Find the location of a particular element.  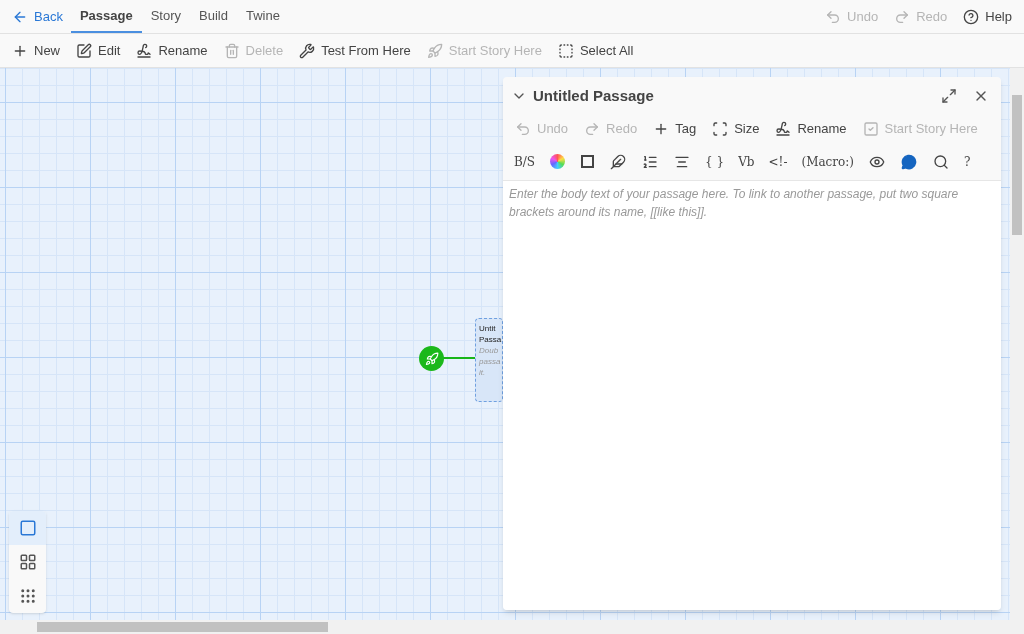

wrench-icon is located at coordinates (307, 50).